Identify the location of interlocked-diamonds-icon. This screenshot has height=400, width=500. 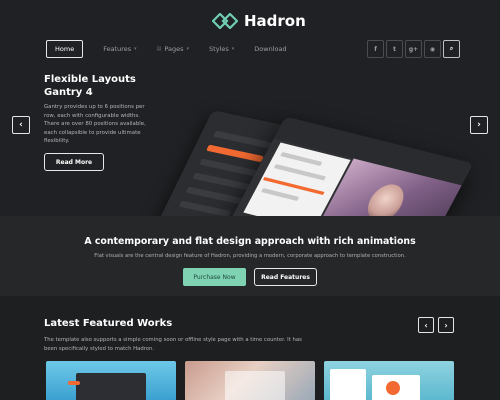
(225, 21).